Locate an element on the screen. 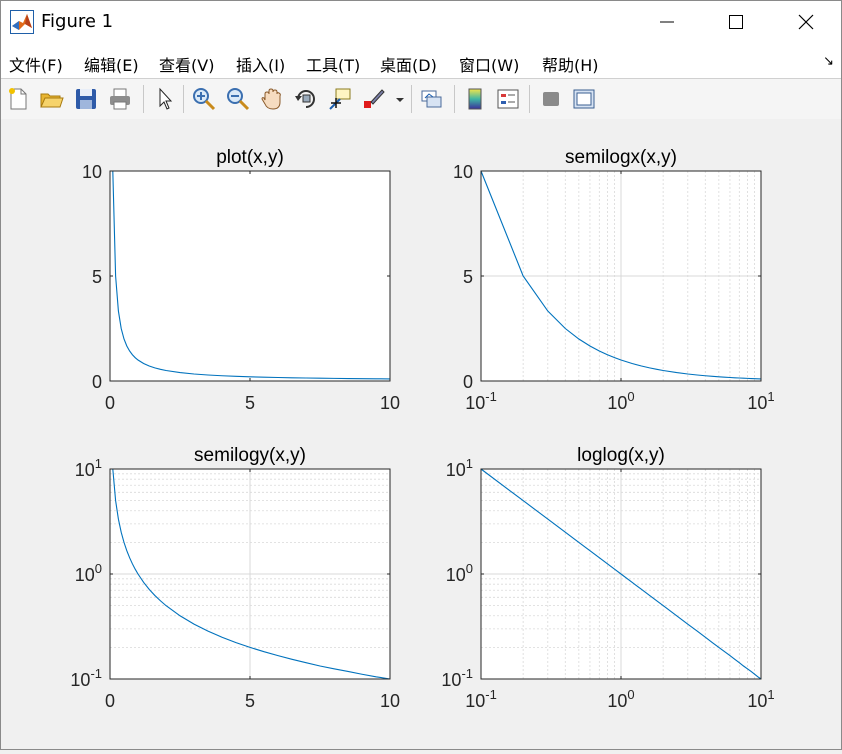  menu-window: 窗口(W) is located at coordinates (489, 64).